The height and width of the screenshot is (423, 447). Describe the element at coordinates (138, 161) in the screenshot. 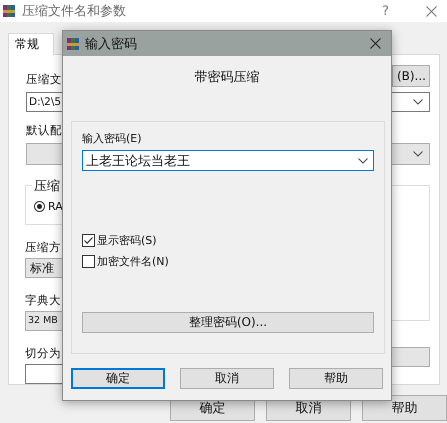

I see `password-value: 上老王论坛当老王` at that location.